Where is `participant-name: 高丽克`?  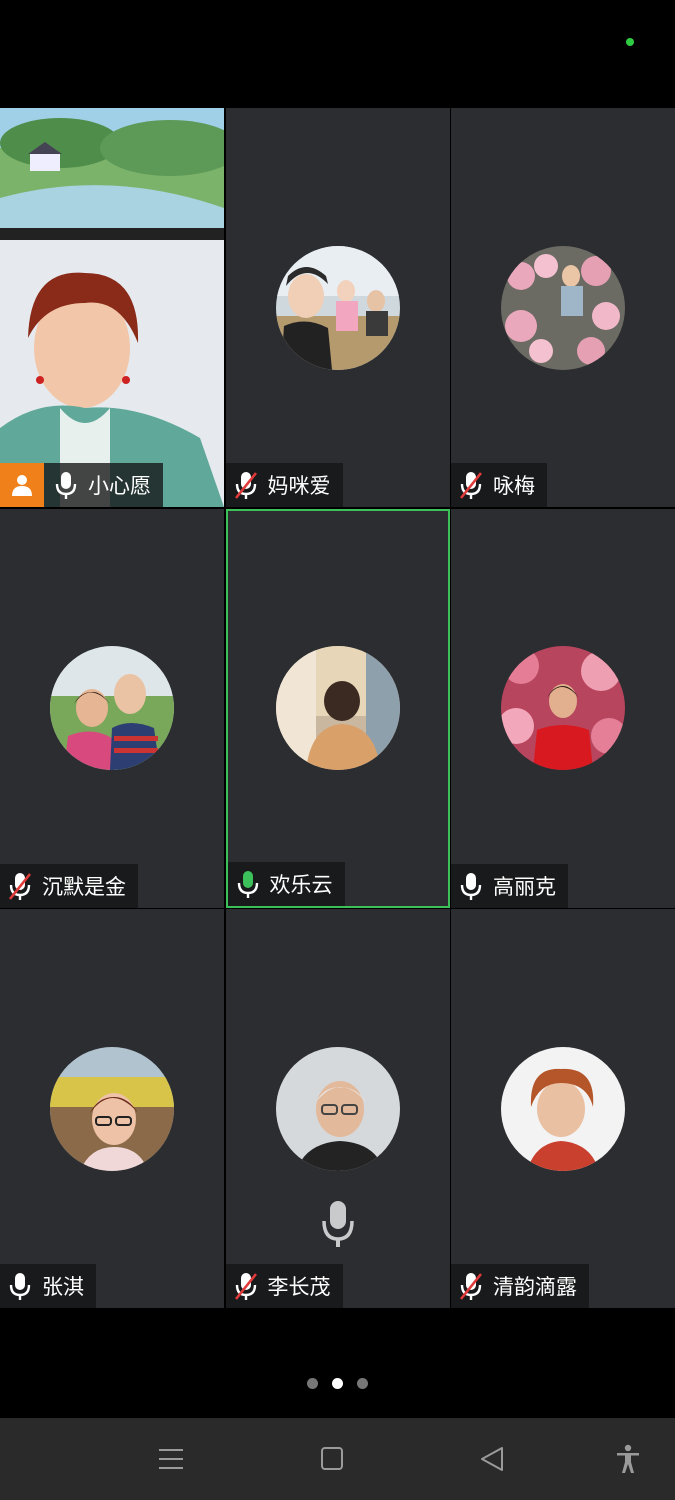 participant-name: 高丽克 is located at coordinates (524, 886).